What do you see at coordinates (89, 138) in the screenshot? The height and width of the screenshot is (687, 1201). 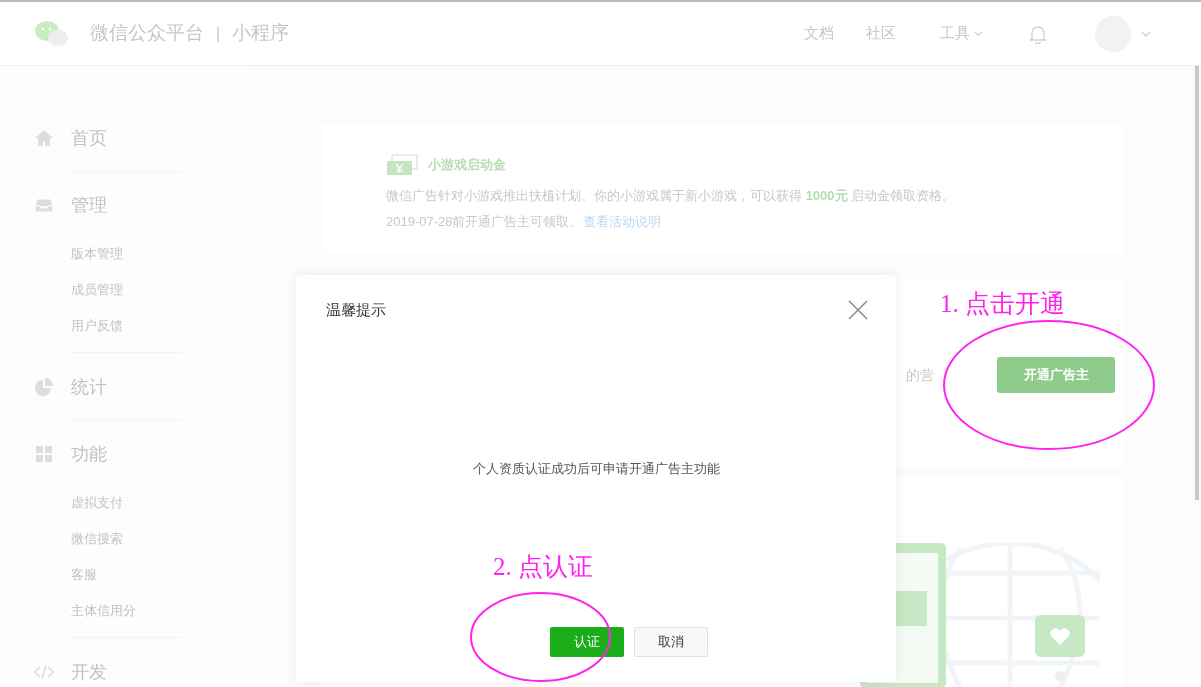 I see `sidebar-section: 首页` at bounding box center [89, 138].